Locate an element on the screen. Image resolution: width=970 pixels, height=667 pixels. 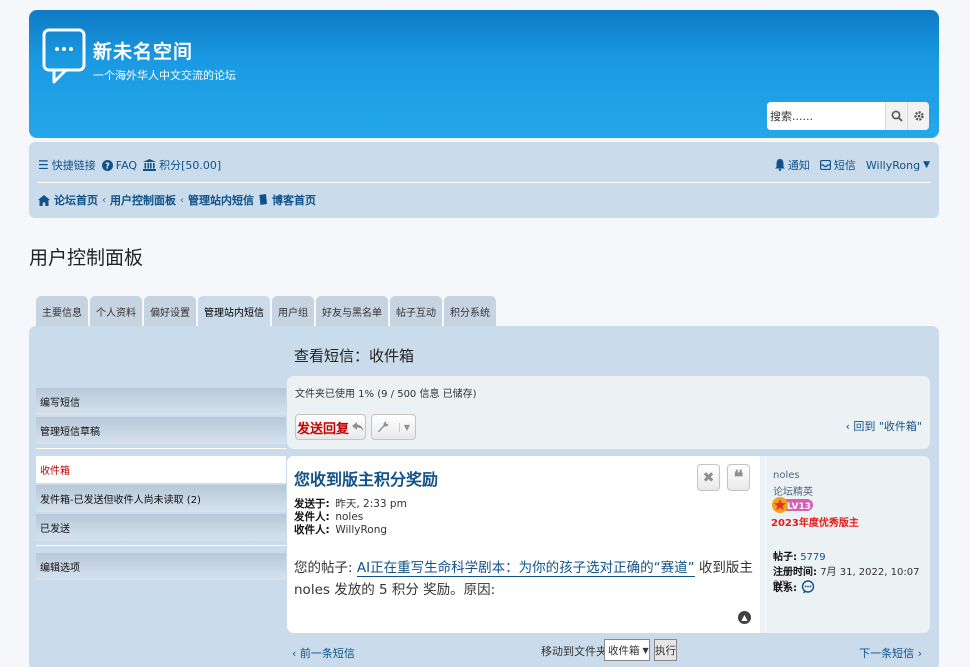
posts-value: 5779 is located at coordinates (812, 557).